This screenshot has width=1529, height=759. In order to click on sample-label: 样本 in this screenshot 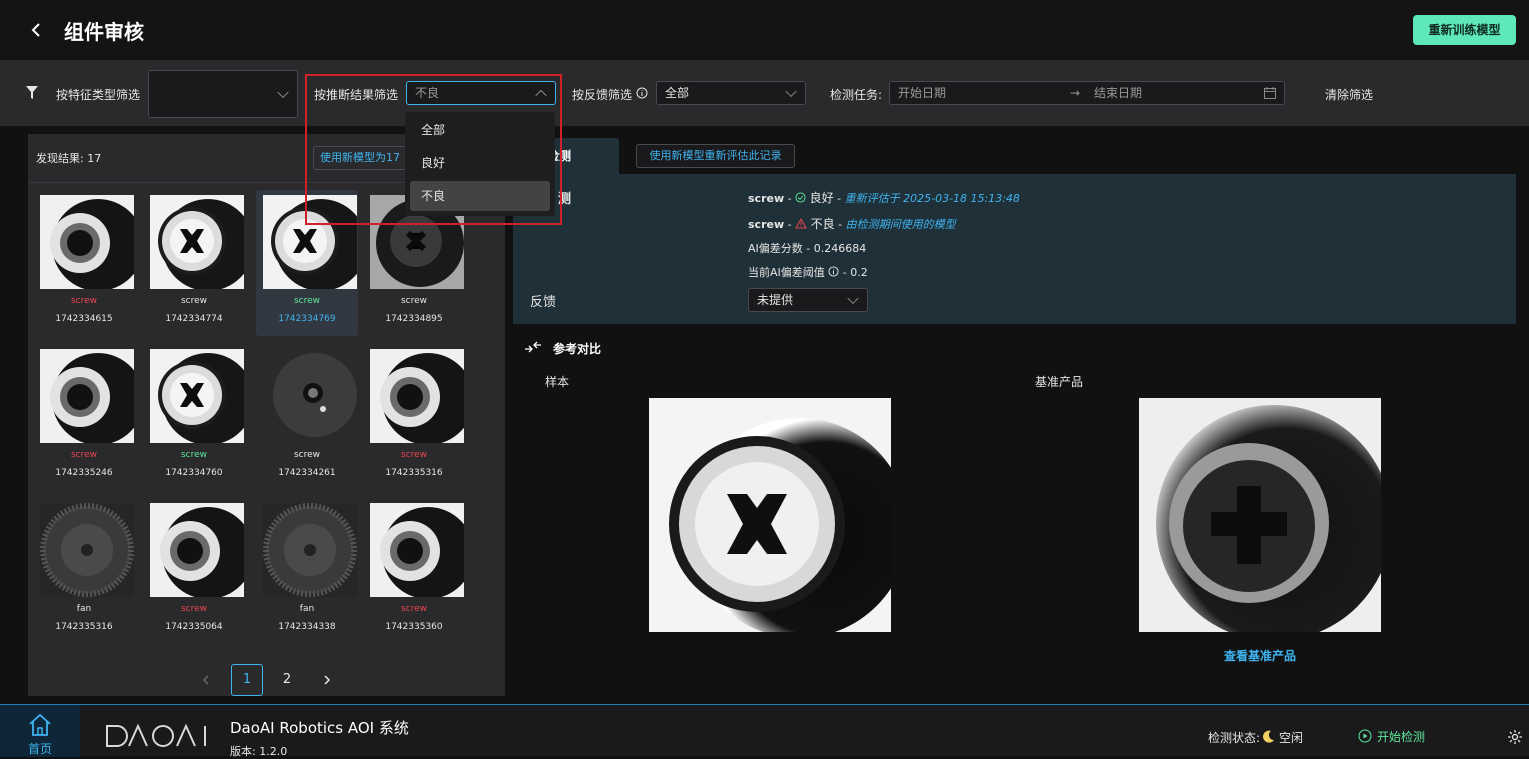, I will do `click(557, 382)`.